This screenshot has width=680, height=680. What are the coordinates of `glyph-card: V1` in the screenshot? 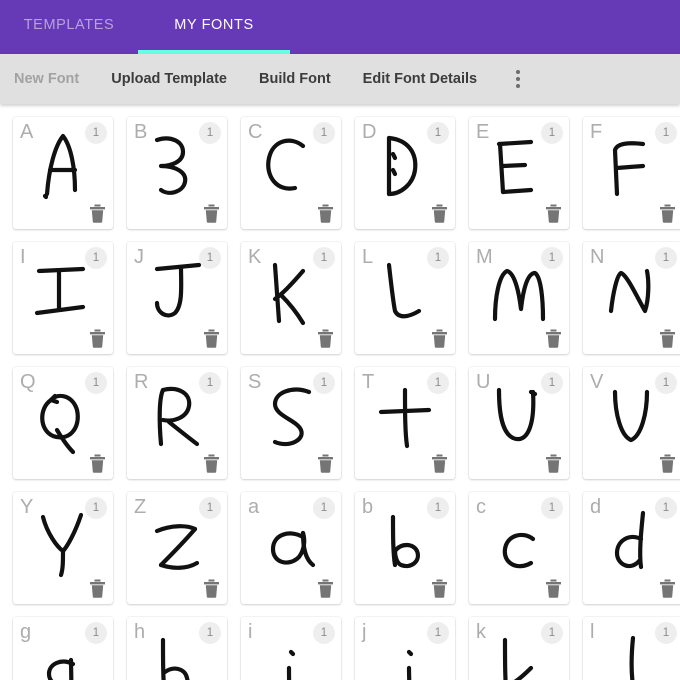 It's located at (631, 423).